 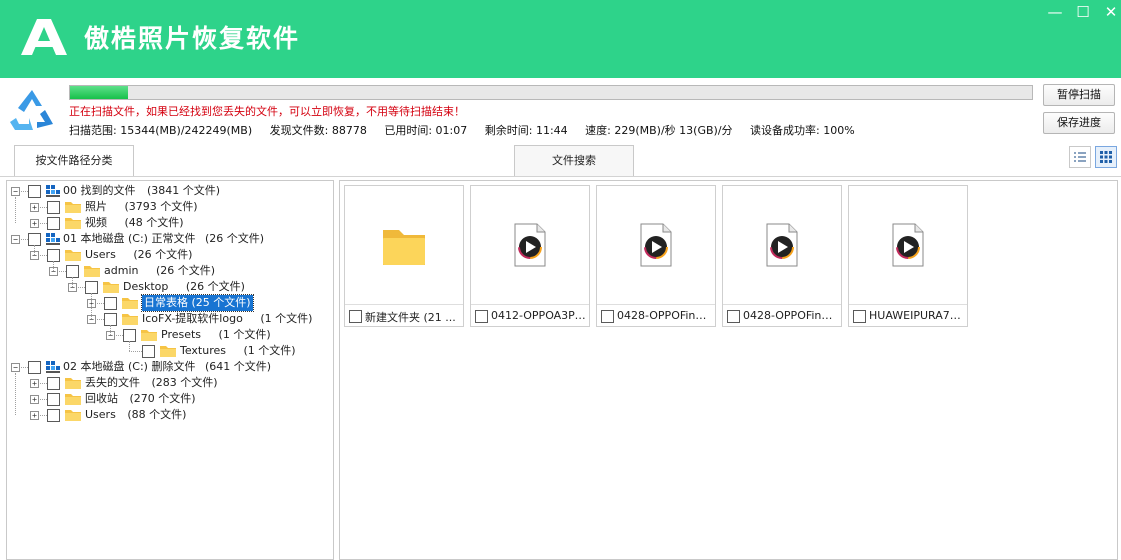 What do you see at coordinates (167, 223) in the screenshot?
I see `tree-node: + 视频 (48 个文件)` at bounding box center [167, 223].